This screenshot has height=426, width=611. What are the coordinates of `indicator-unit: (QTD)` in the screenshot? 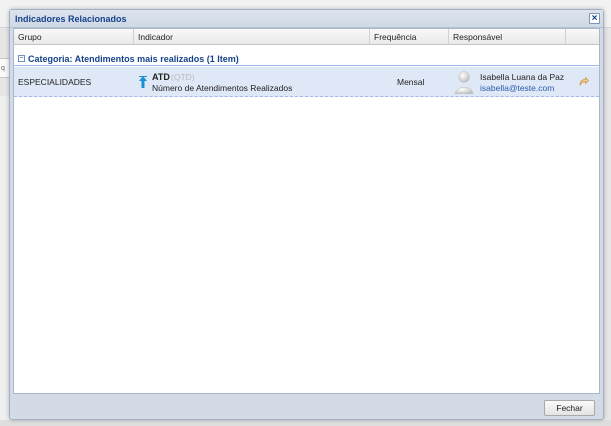 It's located at (183, 77).